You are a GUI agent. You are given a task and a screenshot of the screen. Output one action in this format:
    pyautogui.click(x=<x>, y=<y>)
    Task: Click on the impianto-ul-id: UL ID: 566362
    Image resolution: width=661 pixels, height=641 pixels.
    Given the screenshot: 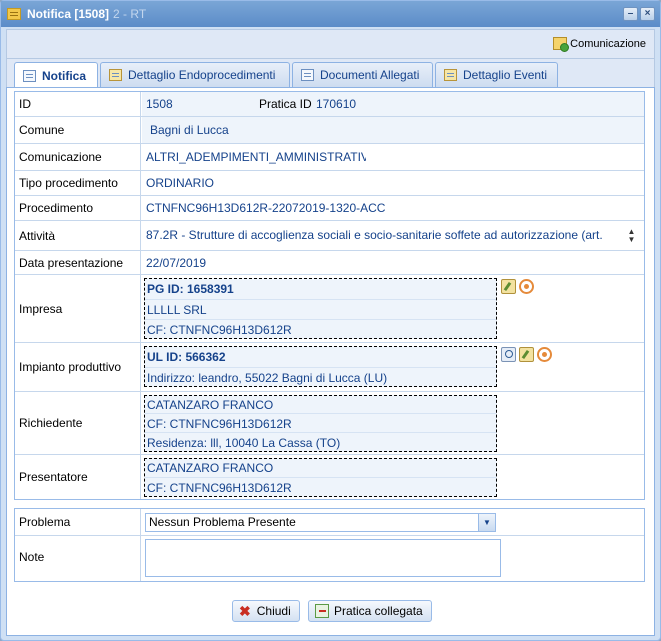 What is the action you would take?
    pyautogui.click(x=186, y=357)
    